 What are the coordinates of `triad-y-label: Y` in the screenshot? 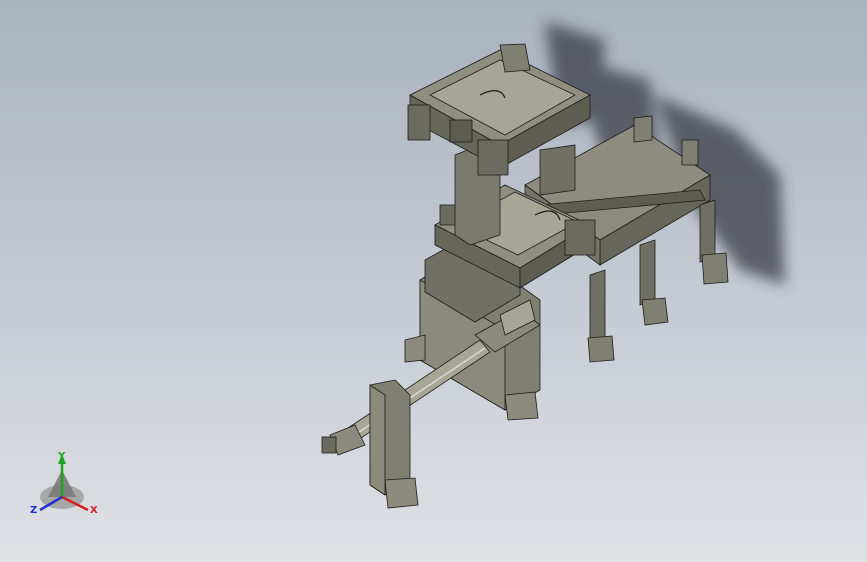 It's located at (62, 456).